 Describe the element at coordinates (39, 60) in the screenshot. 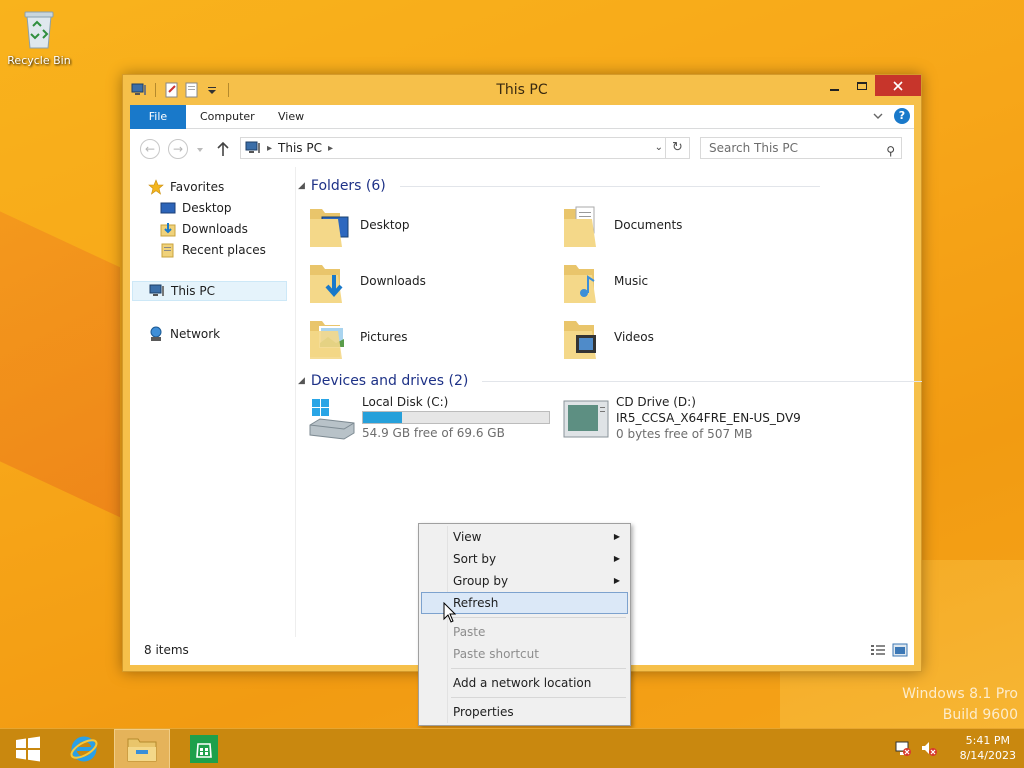

I see `desktop-icon-label: Recycle Bin` at that location.